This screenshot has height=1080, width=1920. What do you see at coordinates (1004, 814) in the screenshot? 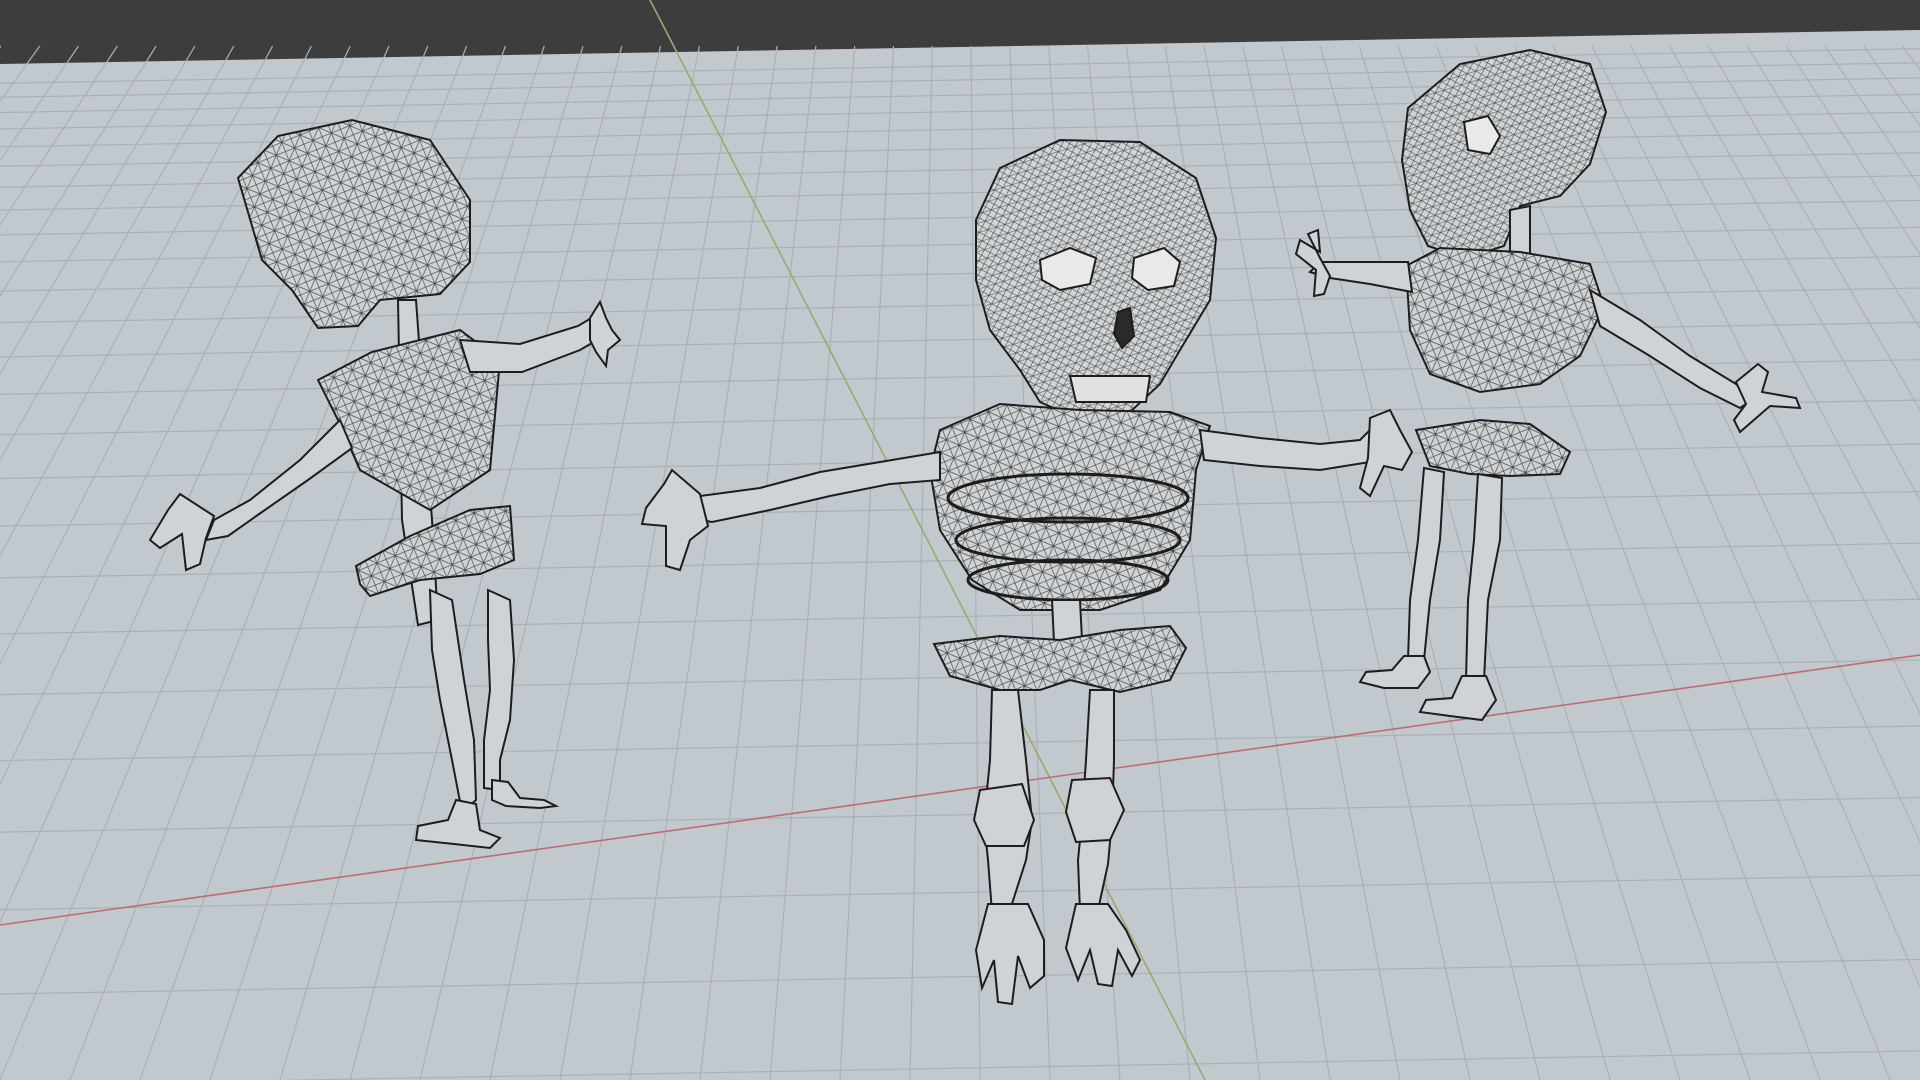
I see `left-knee` at bounding box center [1004, 814].